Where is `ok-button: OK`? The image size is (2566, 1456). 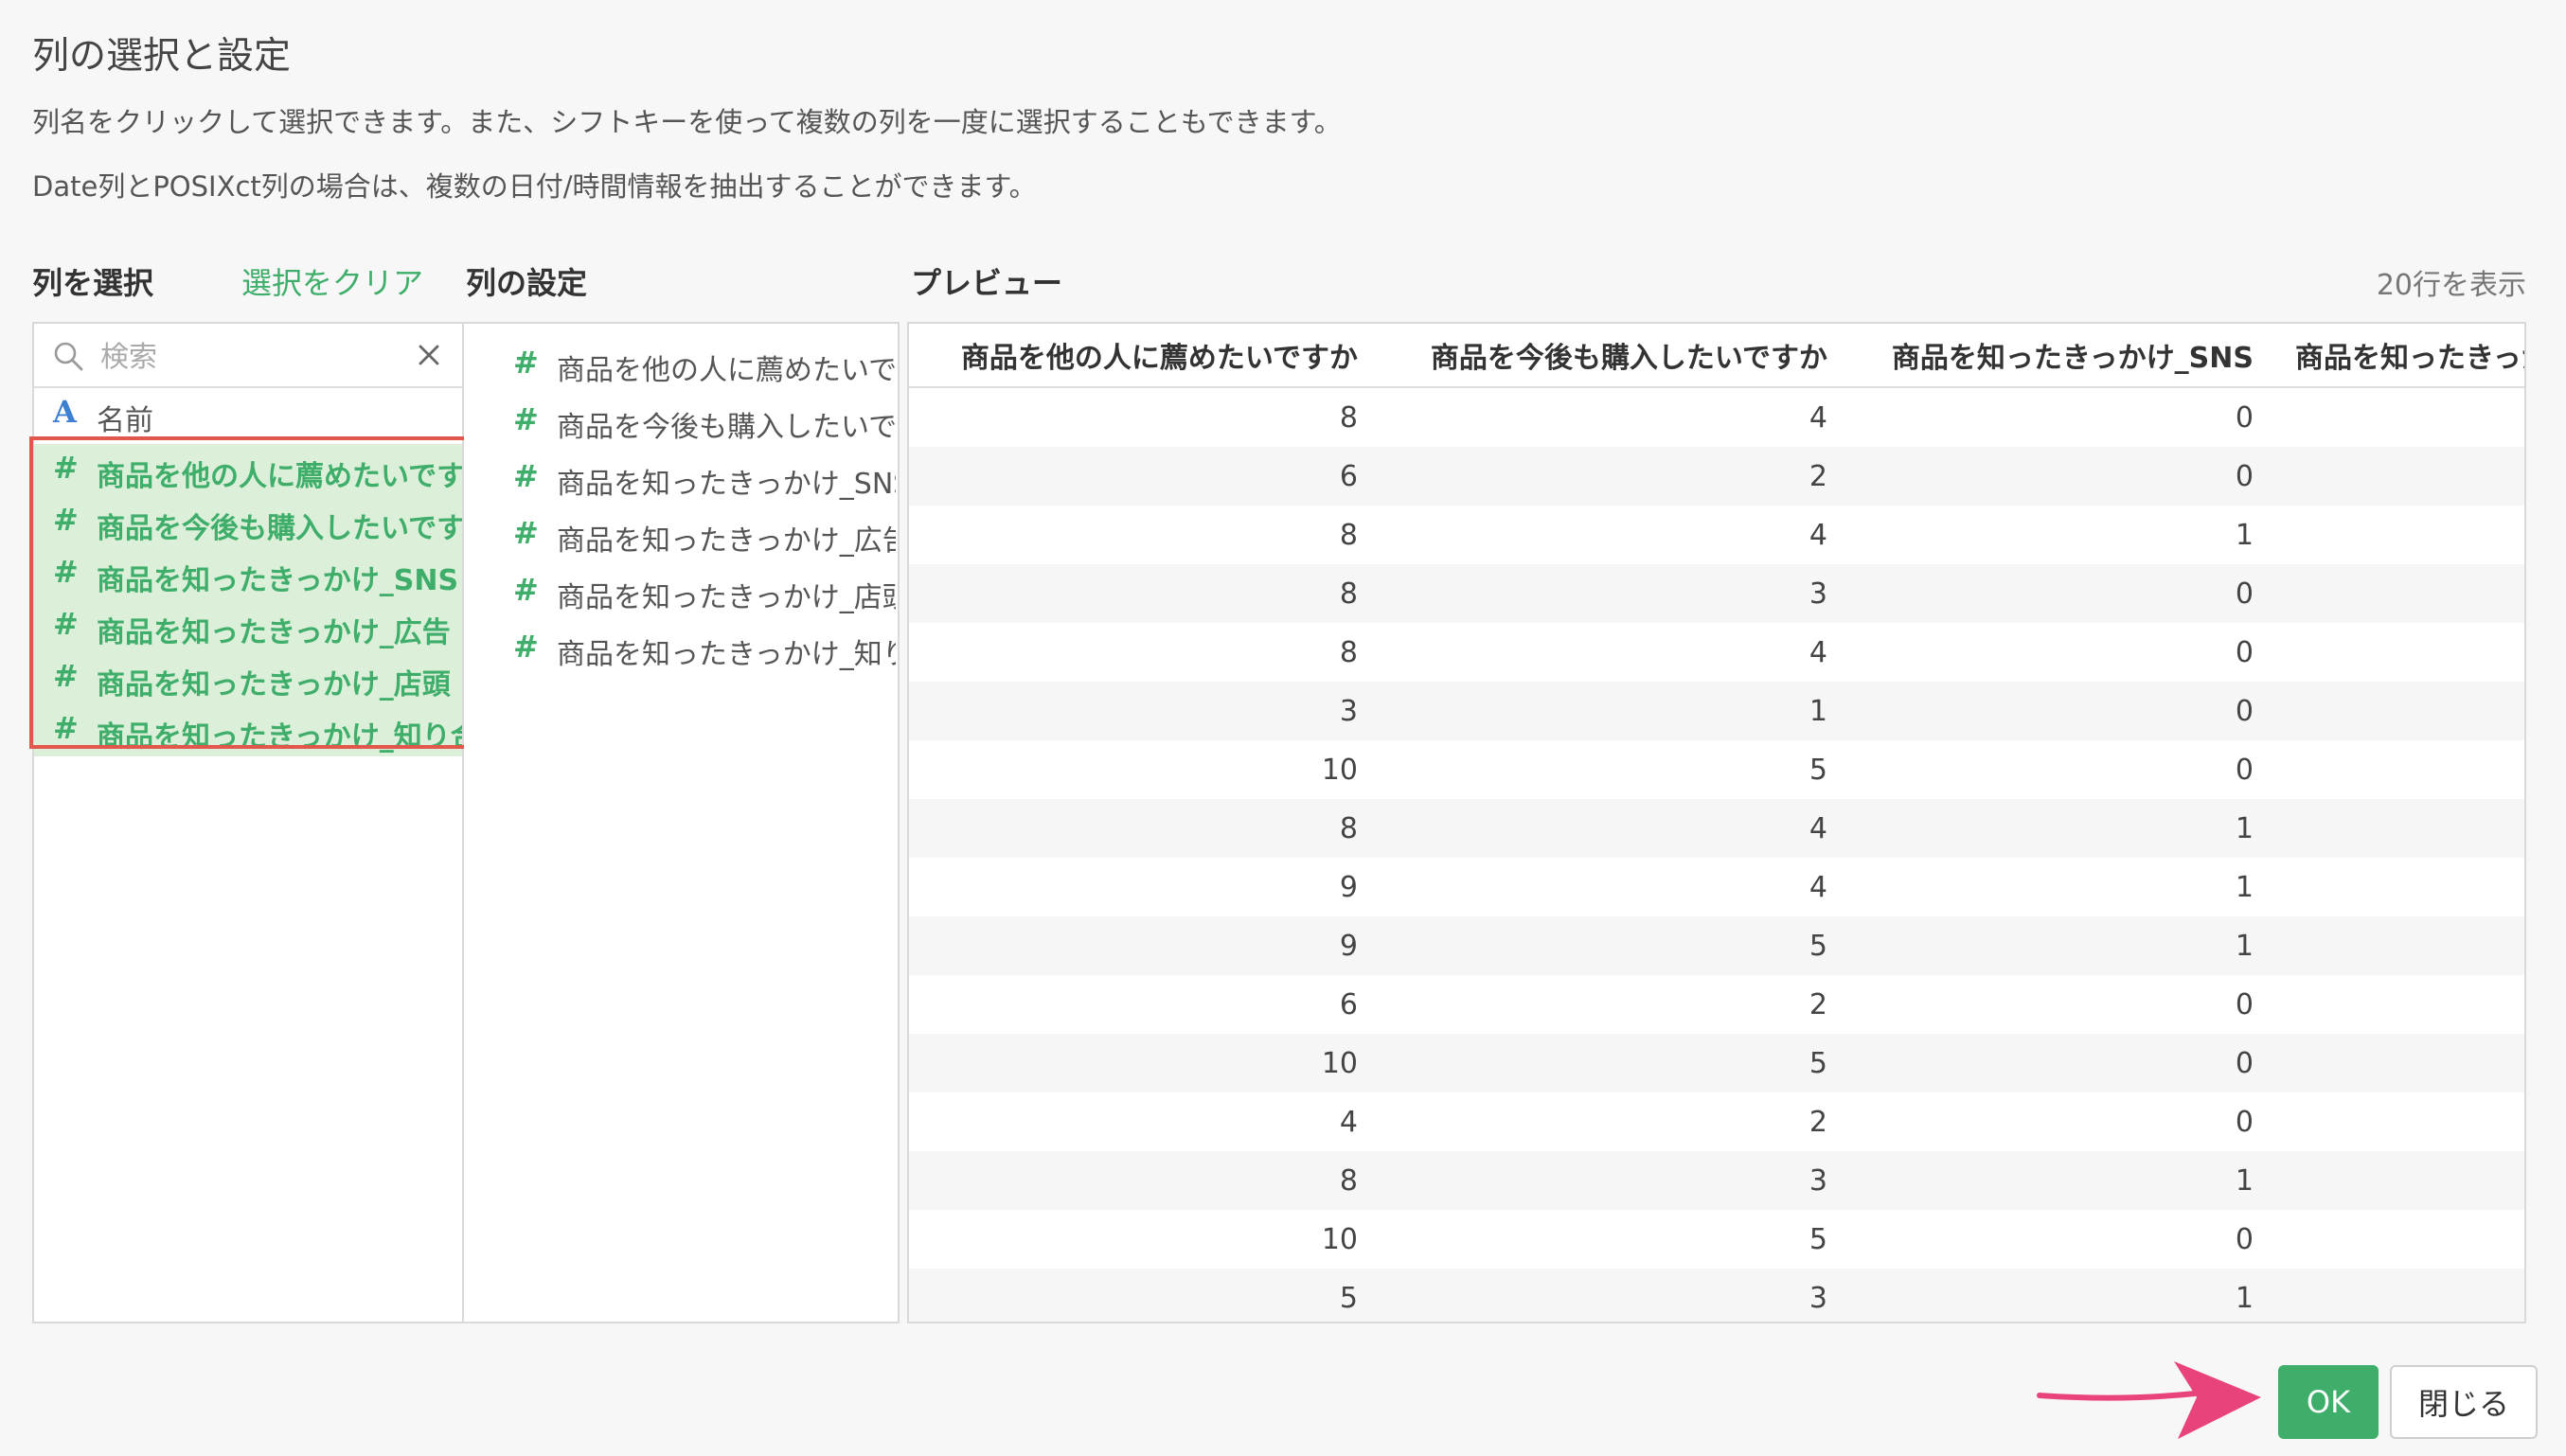
ok-button: OK is located at coordinates (2328, 1402).